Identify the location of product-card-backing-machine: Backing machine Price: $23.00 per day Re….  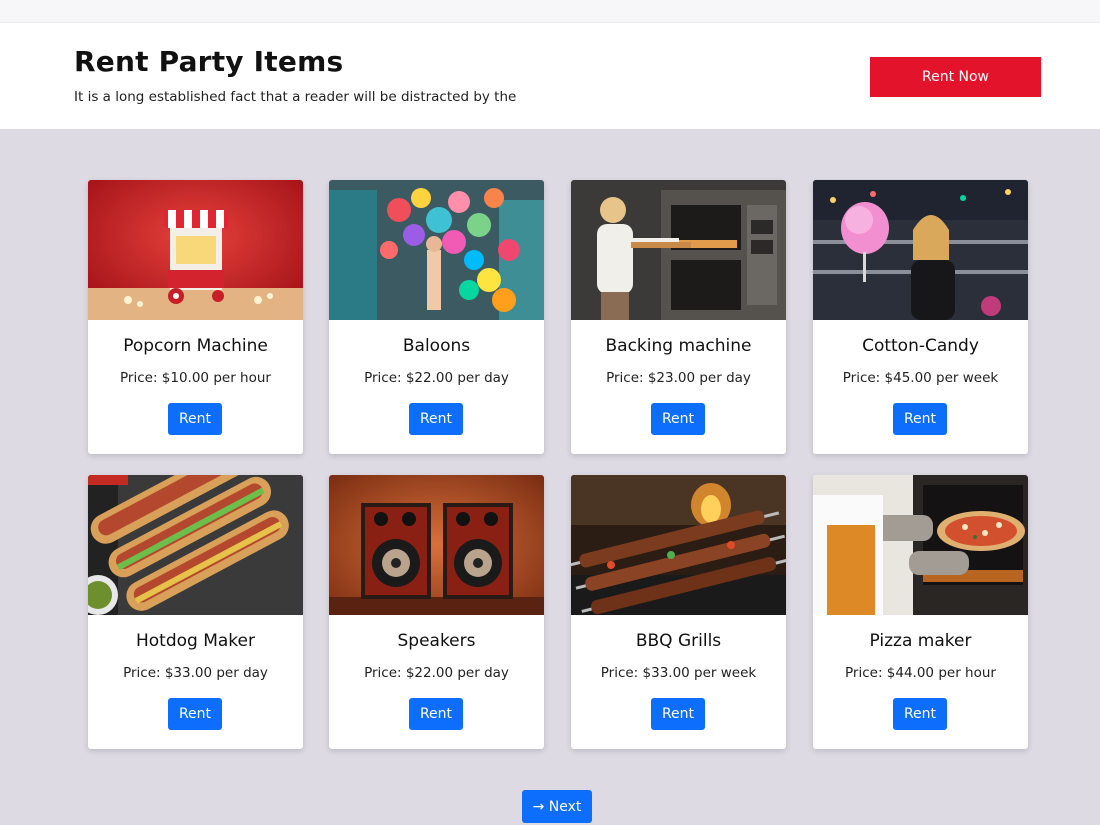
(678, 317).